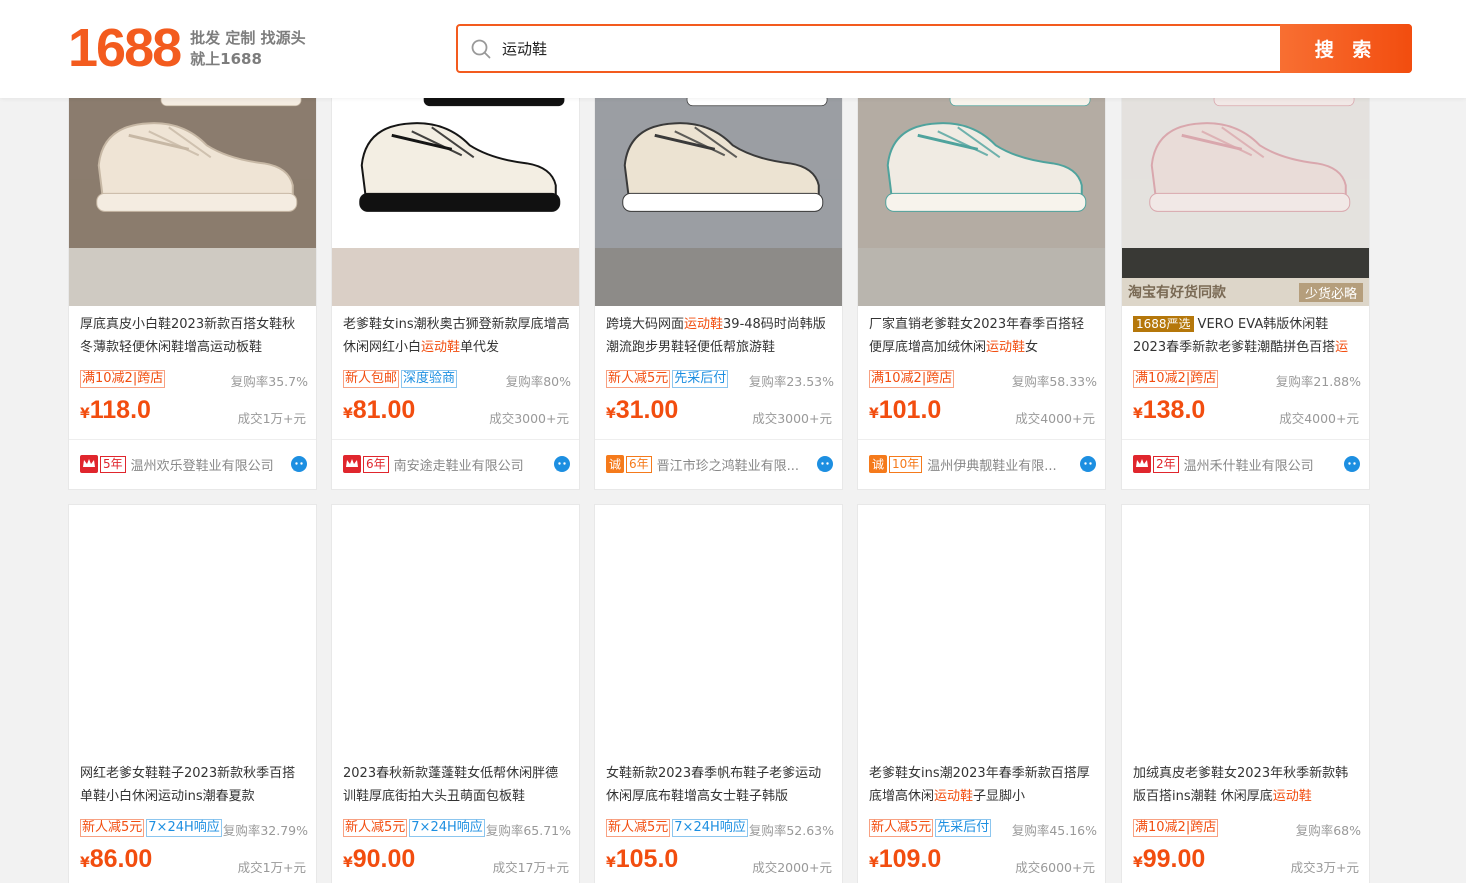 Image resolution: width=1466 pixels, height=883 pixels. I want to click on title-text: 2023春秋新款蓬蓬鞋女低帮休闲胖德训鞋厚底街拍大头丑萌面包板鞋, so click(451, 785).